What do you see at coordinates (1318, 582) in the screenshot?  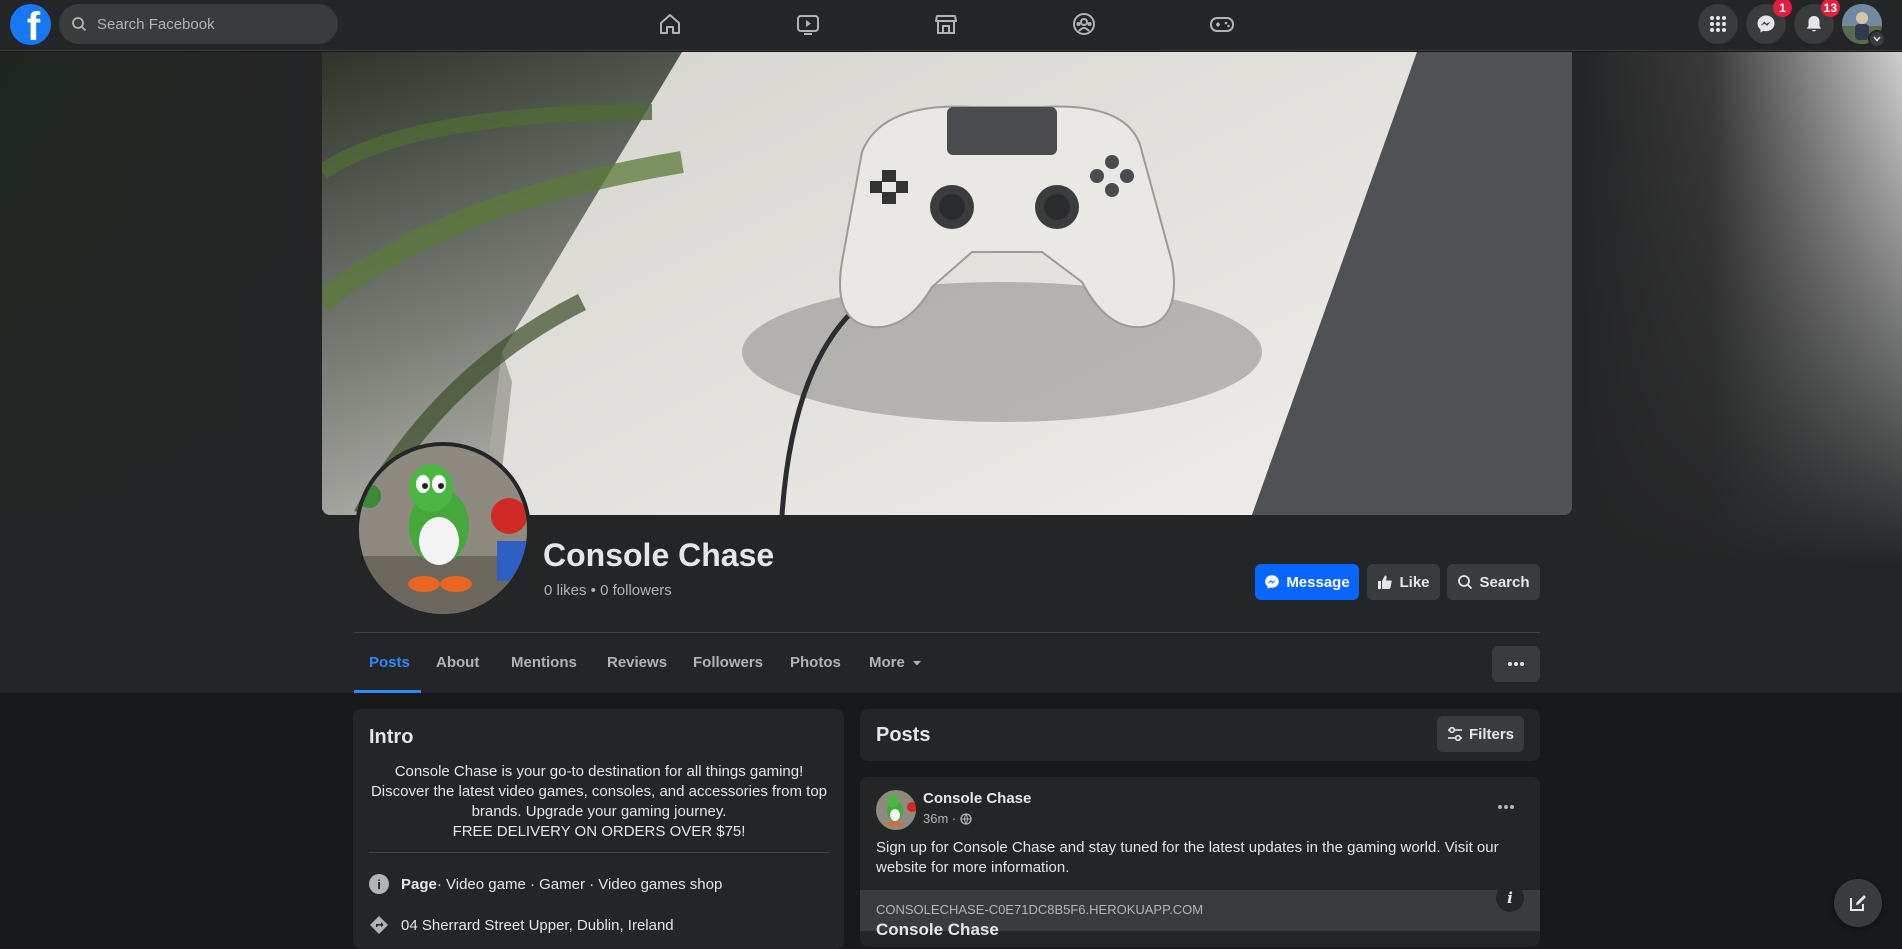 I see `message-button-label: Message` at bounding box center [1318, 582].